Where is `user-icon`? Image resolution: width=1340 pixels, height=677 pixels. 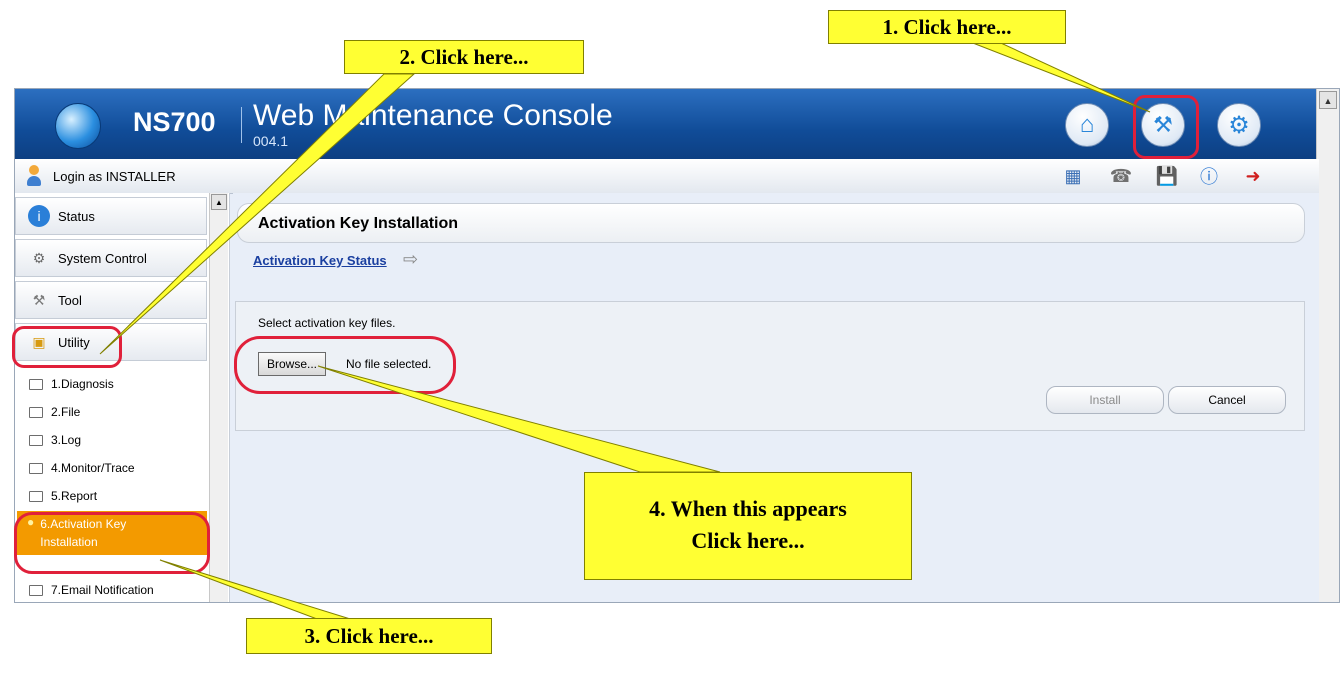 user-icon is located at coordinates (34, 176).